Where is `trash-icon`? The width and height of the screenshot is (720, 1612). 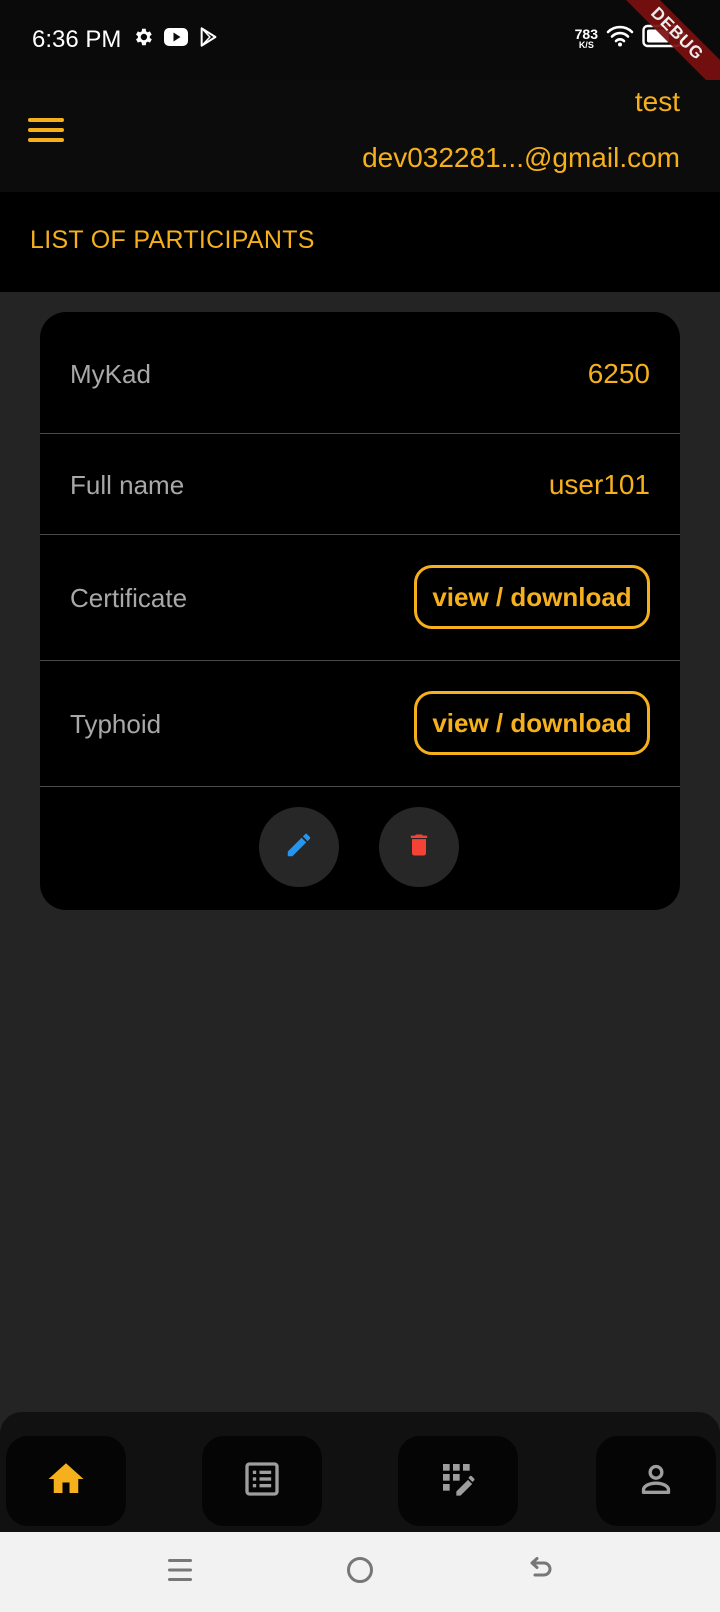 trash-icon is located at coordinates (419, 847).